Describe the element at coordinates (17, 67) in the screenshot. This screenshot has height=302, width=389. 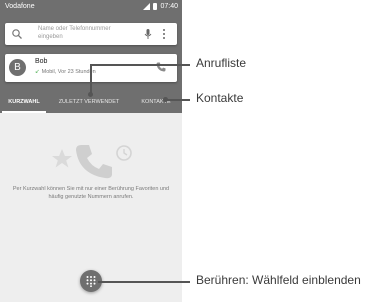
I see `avatar: B` at that location.